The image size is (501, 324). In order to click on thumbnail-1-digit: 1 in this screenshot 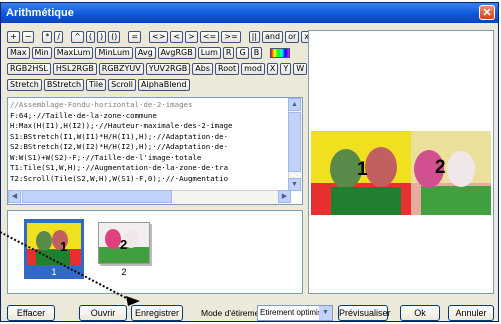, I will do `click(64, 246)`.